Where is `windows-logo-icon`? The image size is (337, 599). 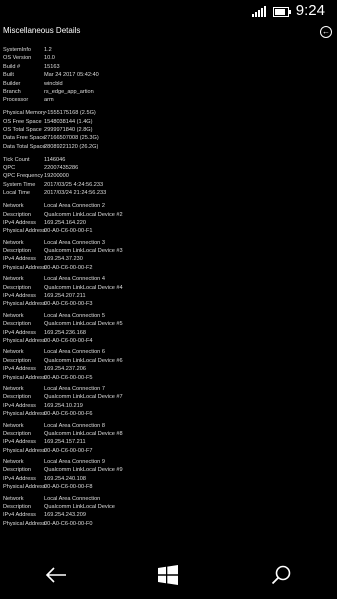
windows-logo-icon is located at coordinates (168, 575).